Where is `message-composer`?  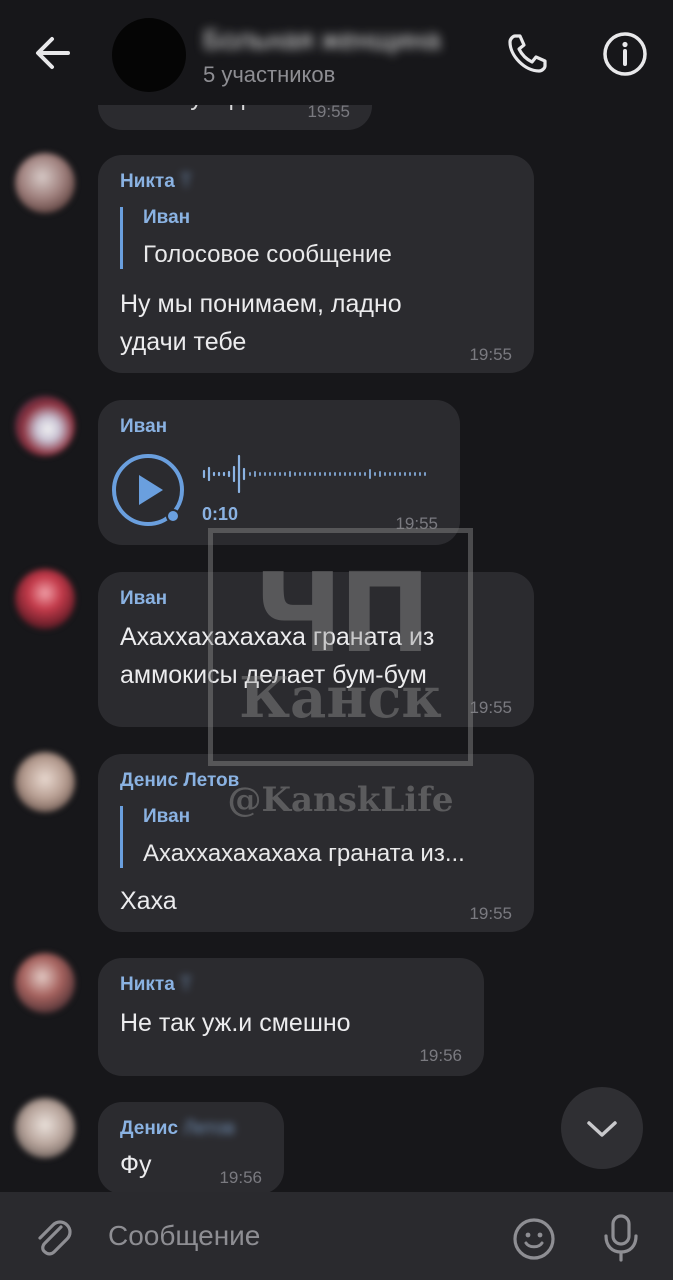 message-composer is located at coordinates (336, 1236).